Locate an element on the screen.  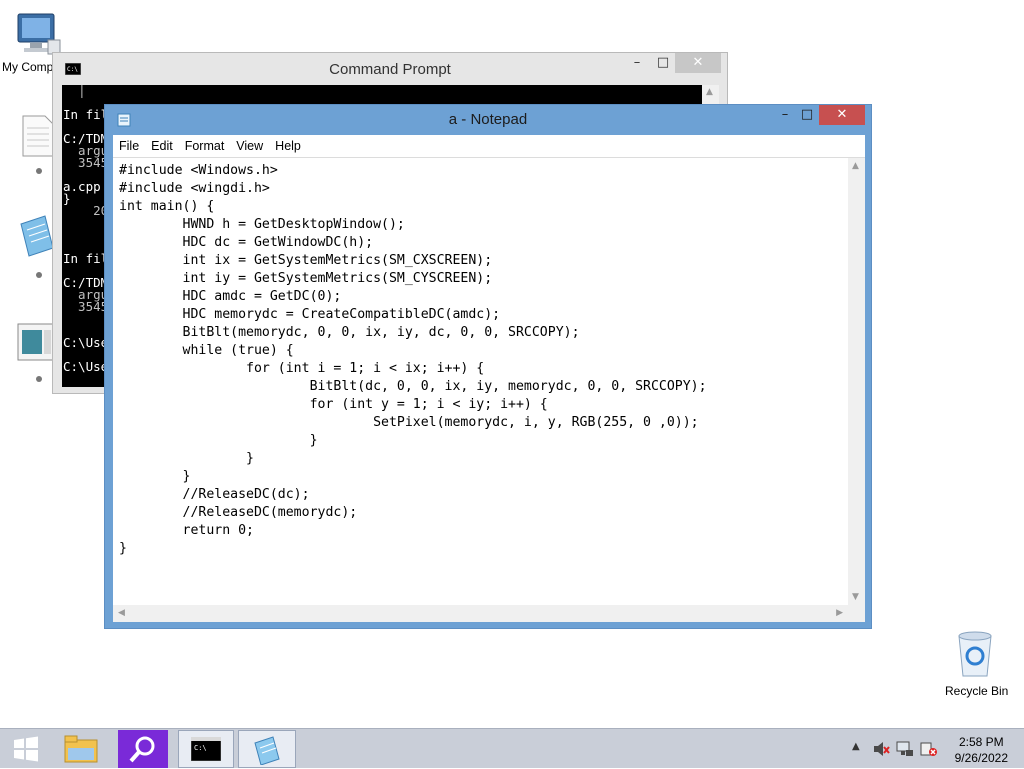
clock-time: 2:58 PM is located at coordinates (981, 742).